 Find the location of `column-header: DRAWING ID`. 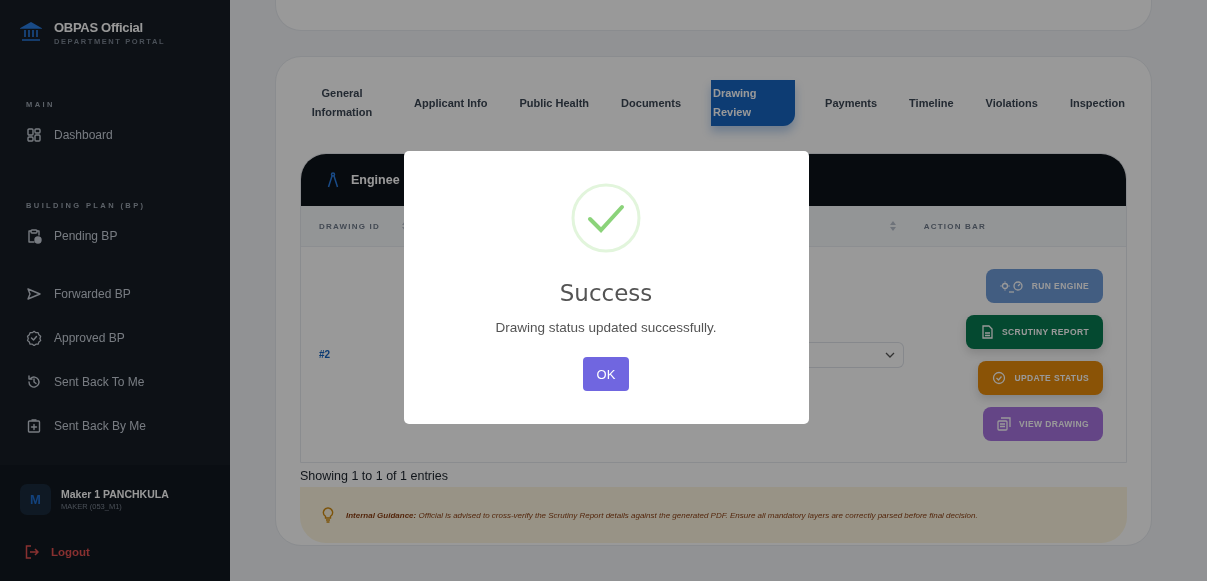

column-header: DRAWING ID is located at coordinates (349, 226).